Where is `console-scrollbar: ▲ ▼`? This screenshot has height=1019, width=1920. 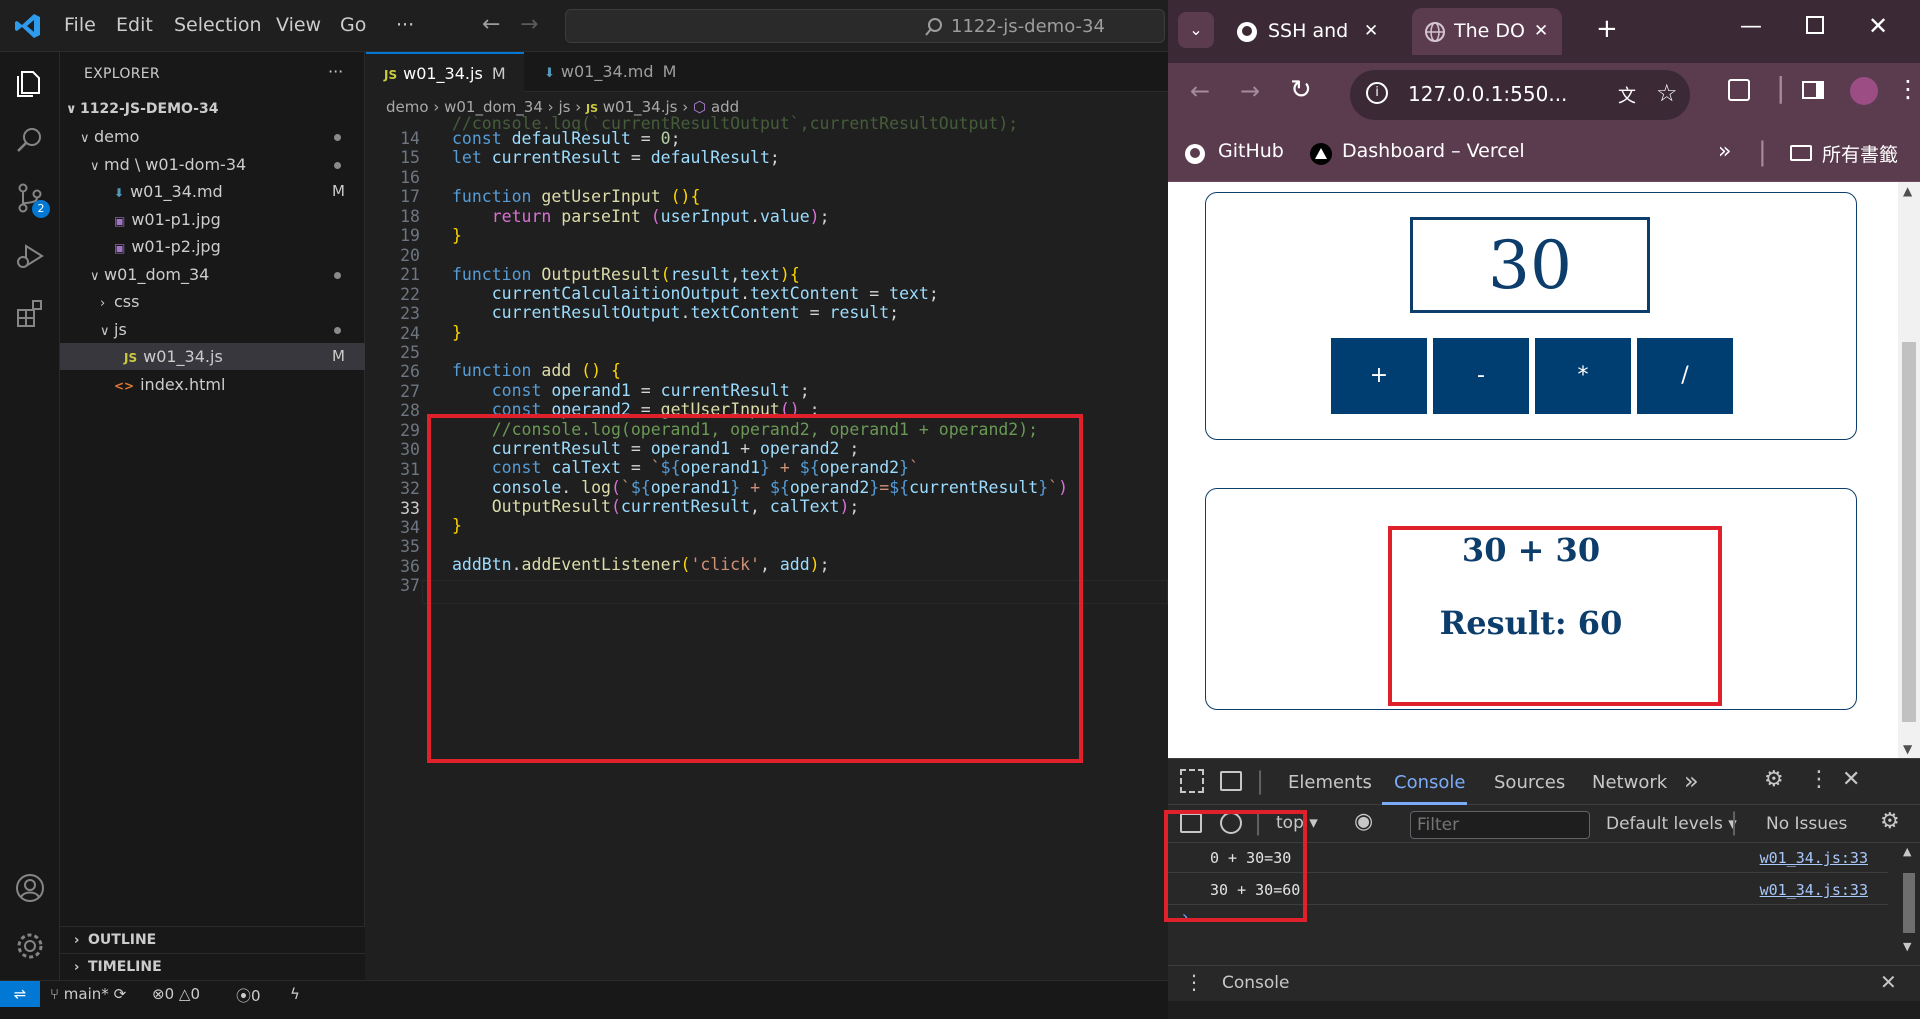
console-scrollbar: ▲ ▼ is located at coordinates (1909, 899).